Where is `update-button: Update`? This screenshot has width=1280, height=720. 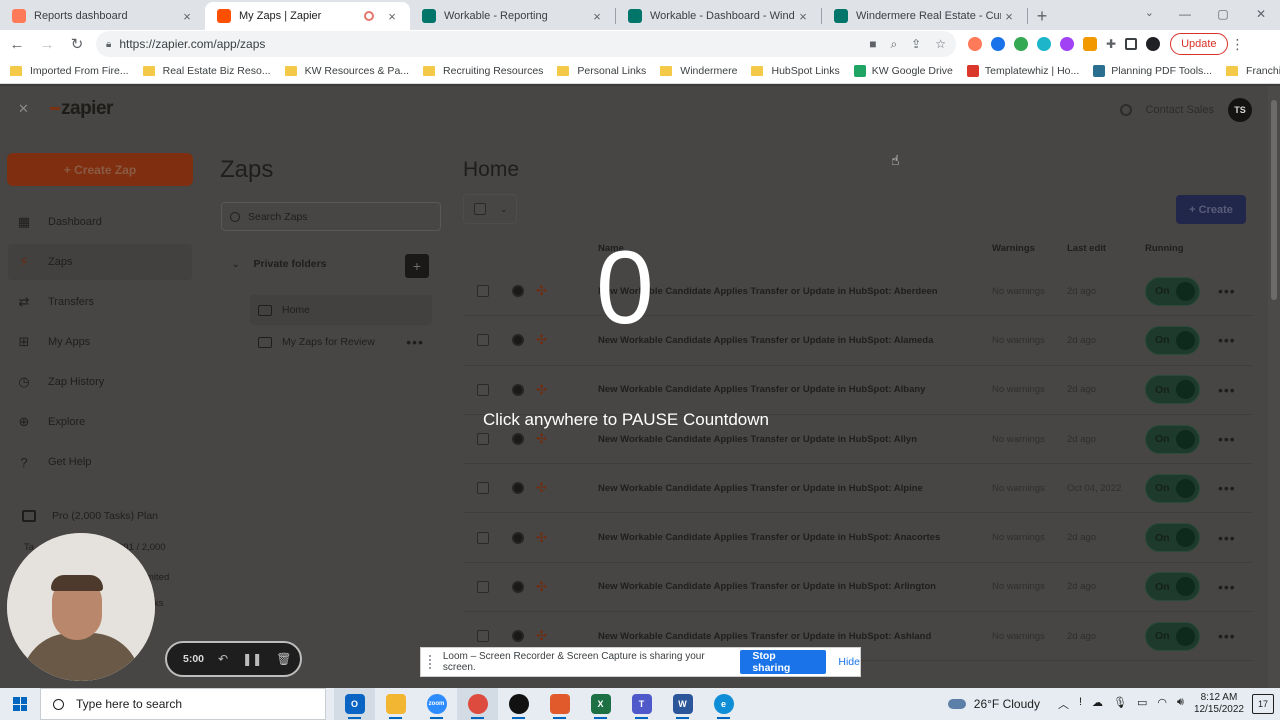 update-button: Update is located at coordinates (1199, 44).